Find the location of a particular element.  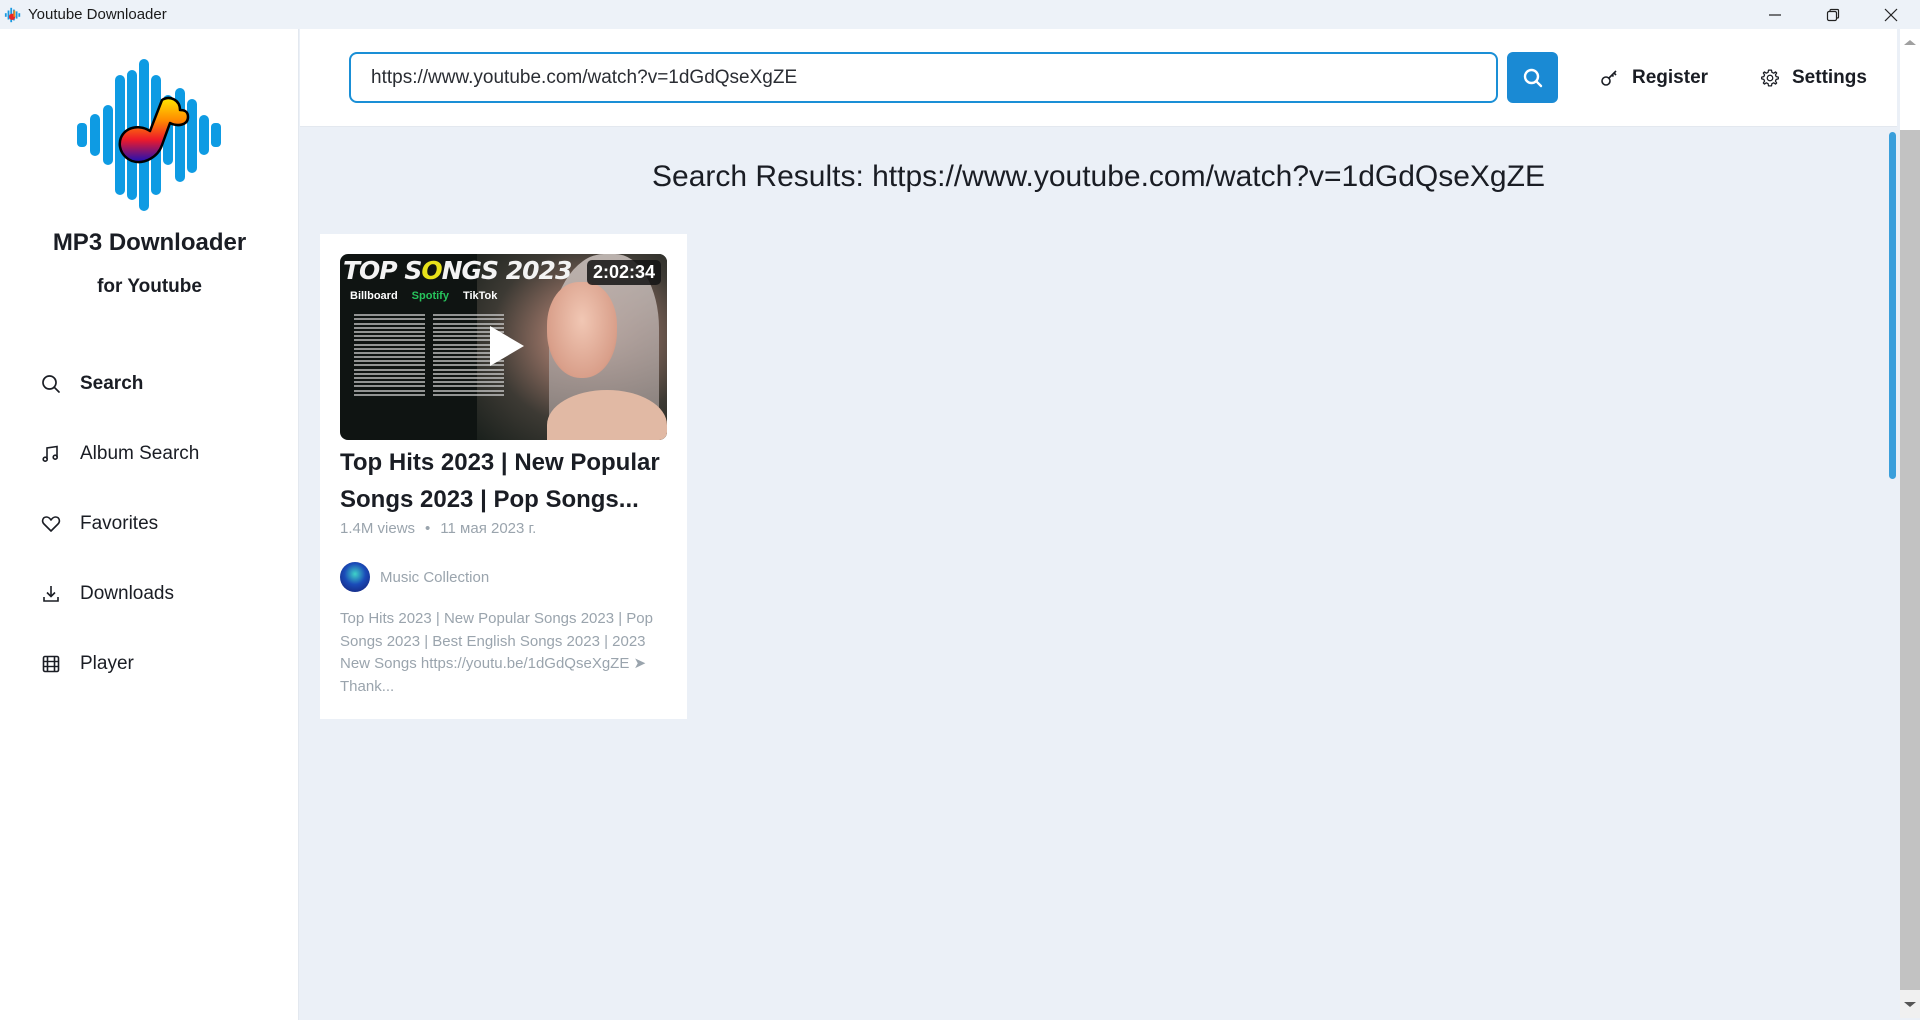

restore-icon is located at coordinates (1833, 14).